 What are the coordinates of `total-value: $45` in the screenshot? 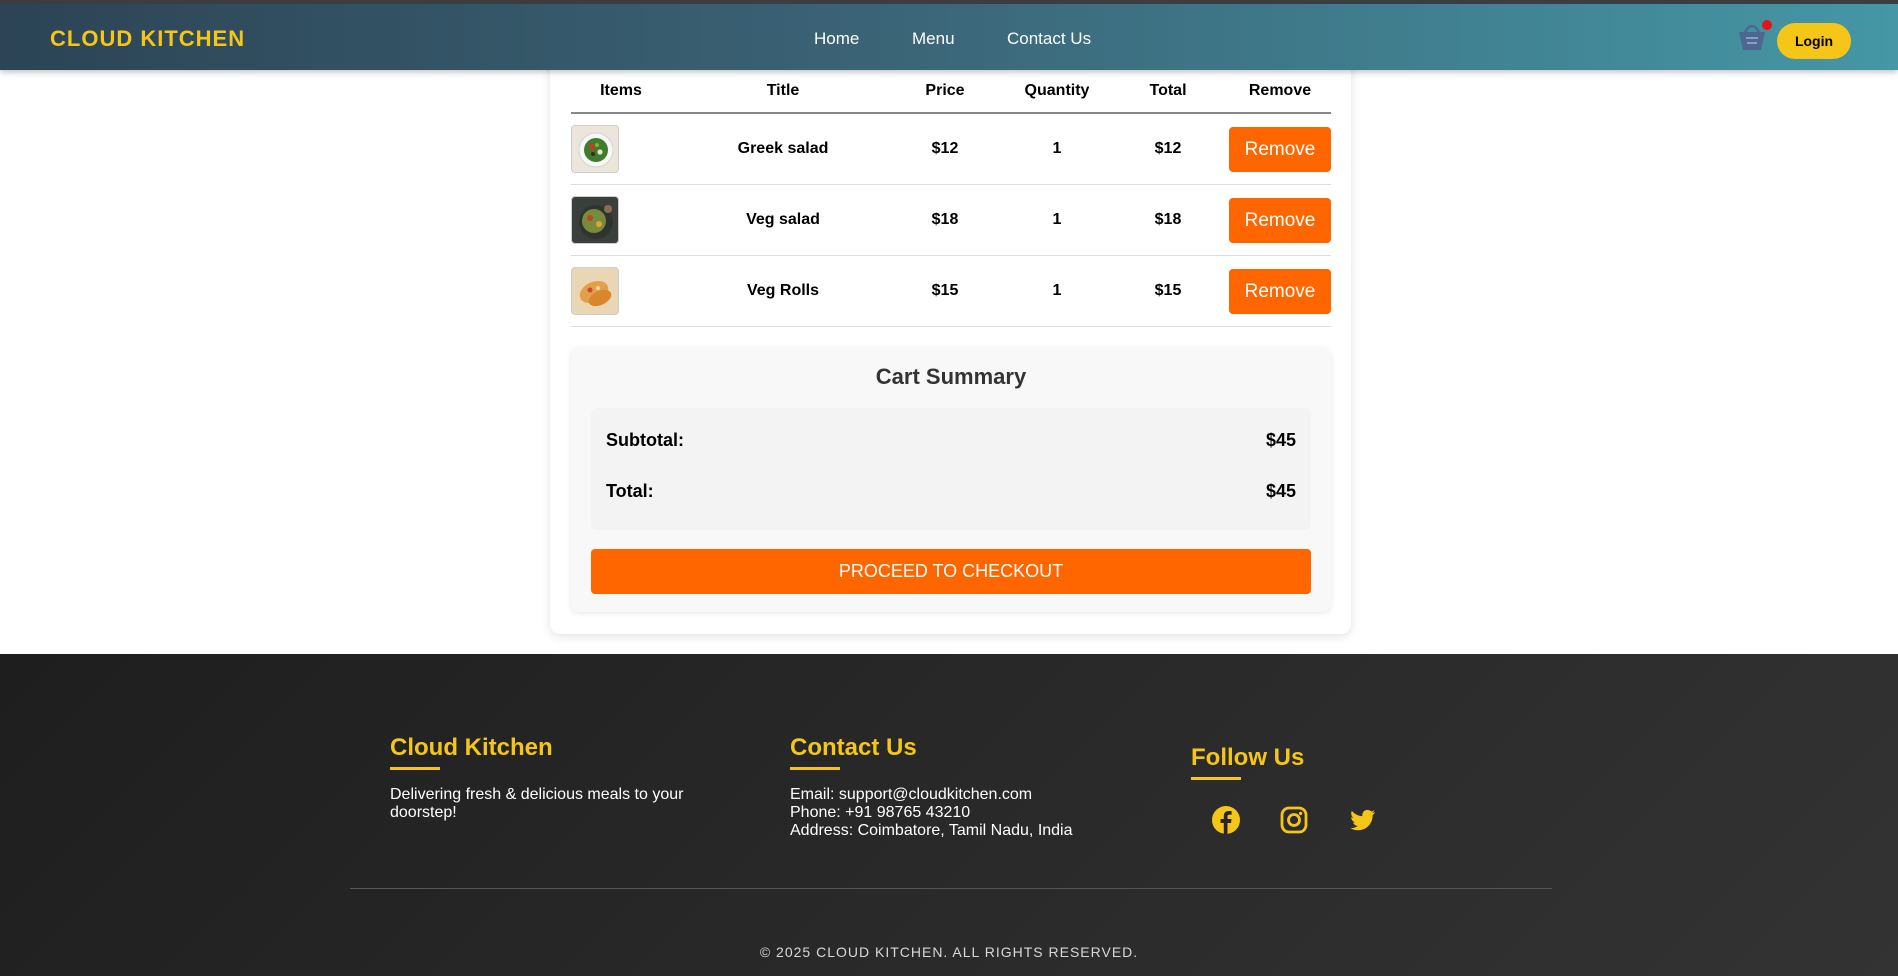 It's located at (1280, 491).